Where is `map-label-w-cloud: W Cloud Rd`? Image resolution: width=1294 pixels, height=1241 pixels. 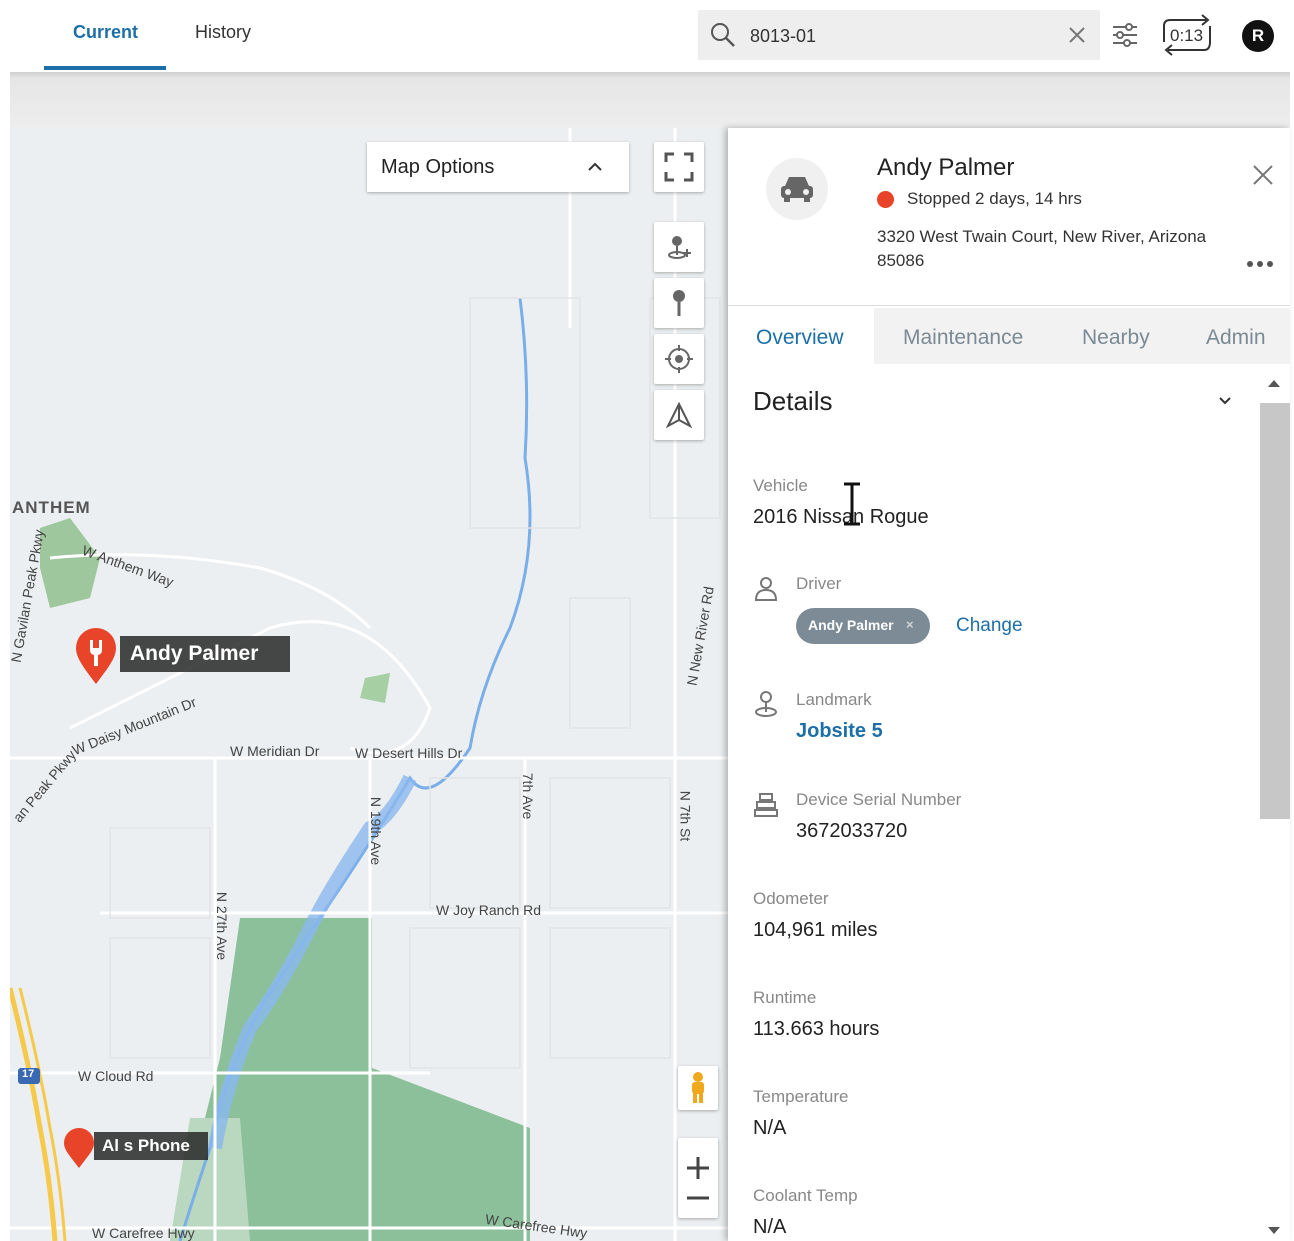 map-label-w-cloud: W Cloud Rd is located at coordinates (116, 1076).